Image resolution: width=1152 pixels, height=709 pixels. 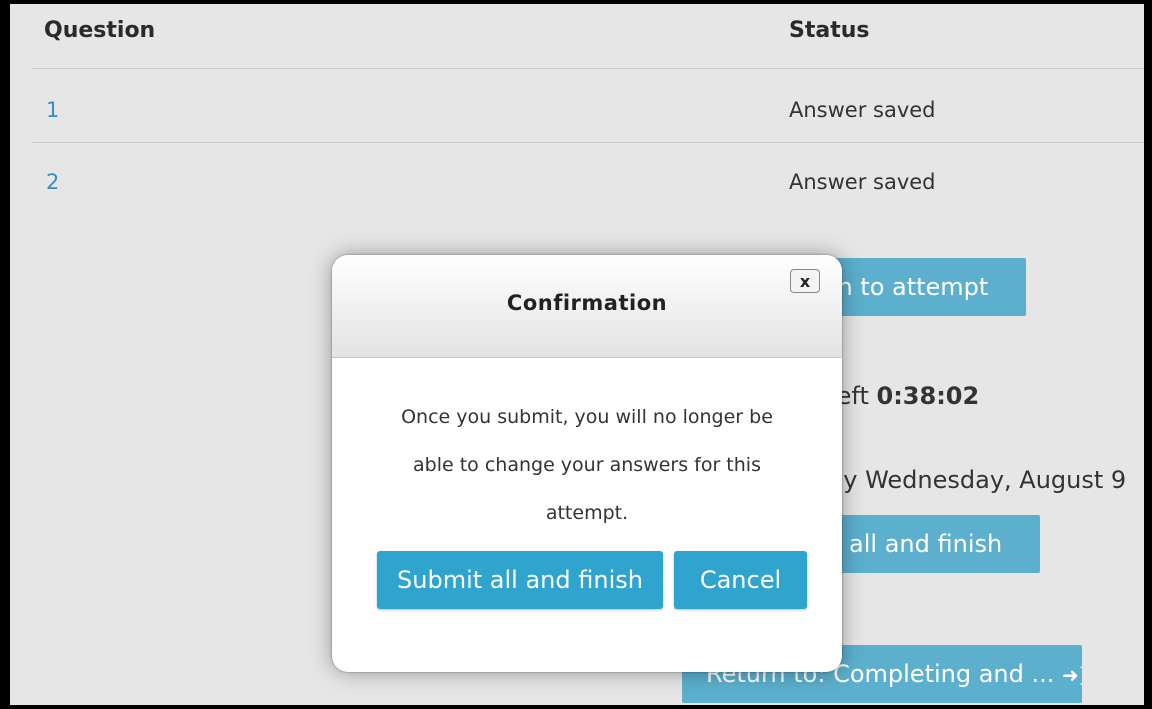 What do you see at coordinates (520, 580) in the screenshot?
I see `submit-all-and-finish-button: Submit all and finish` at bounding box center [520, 580].